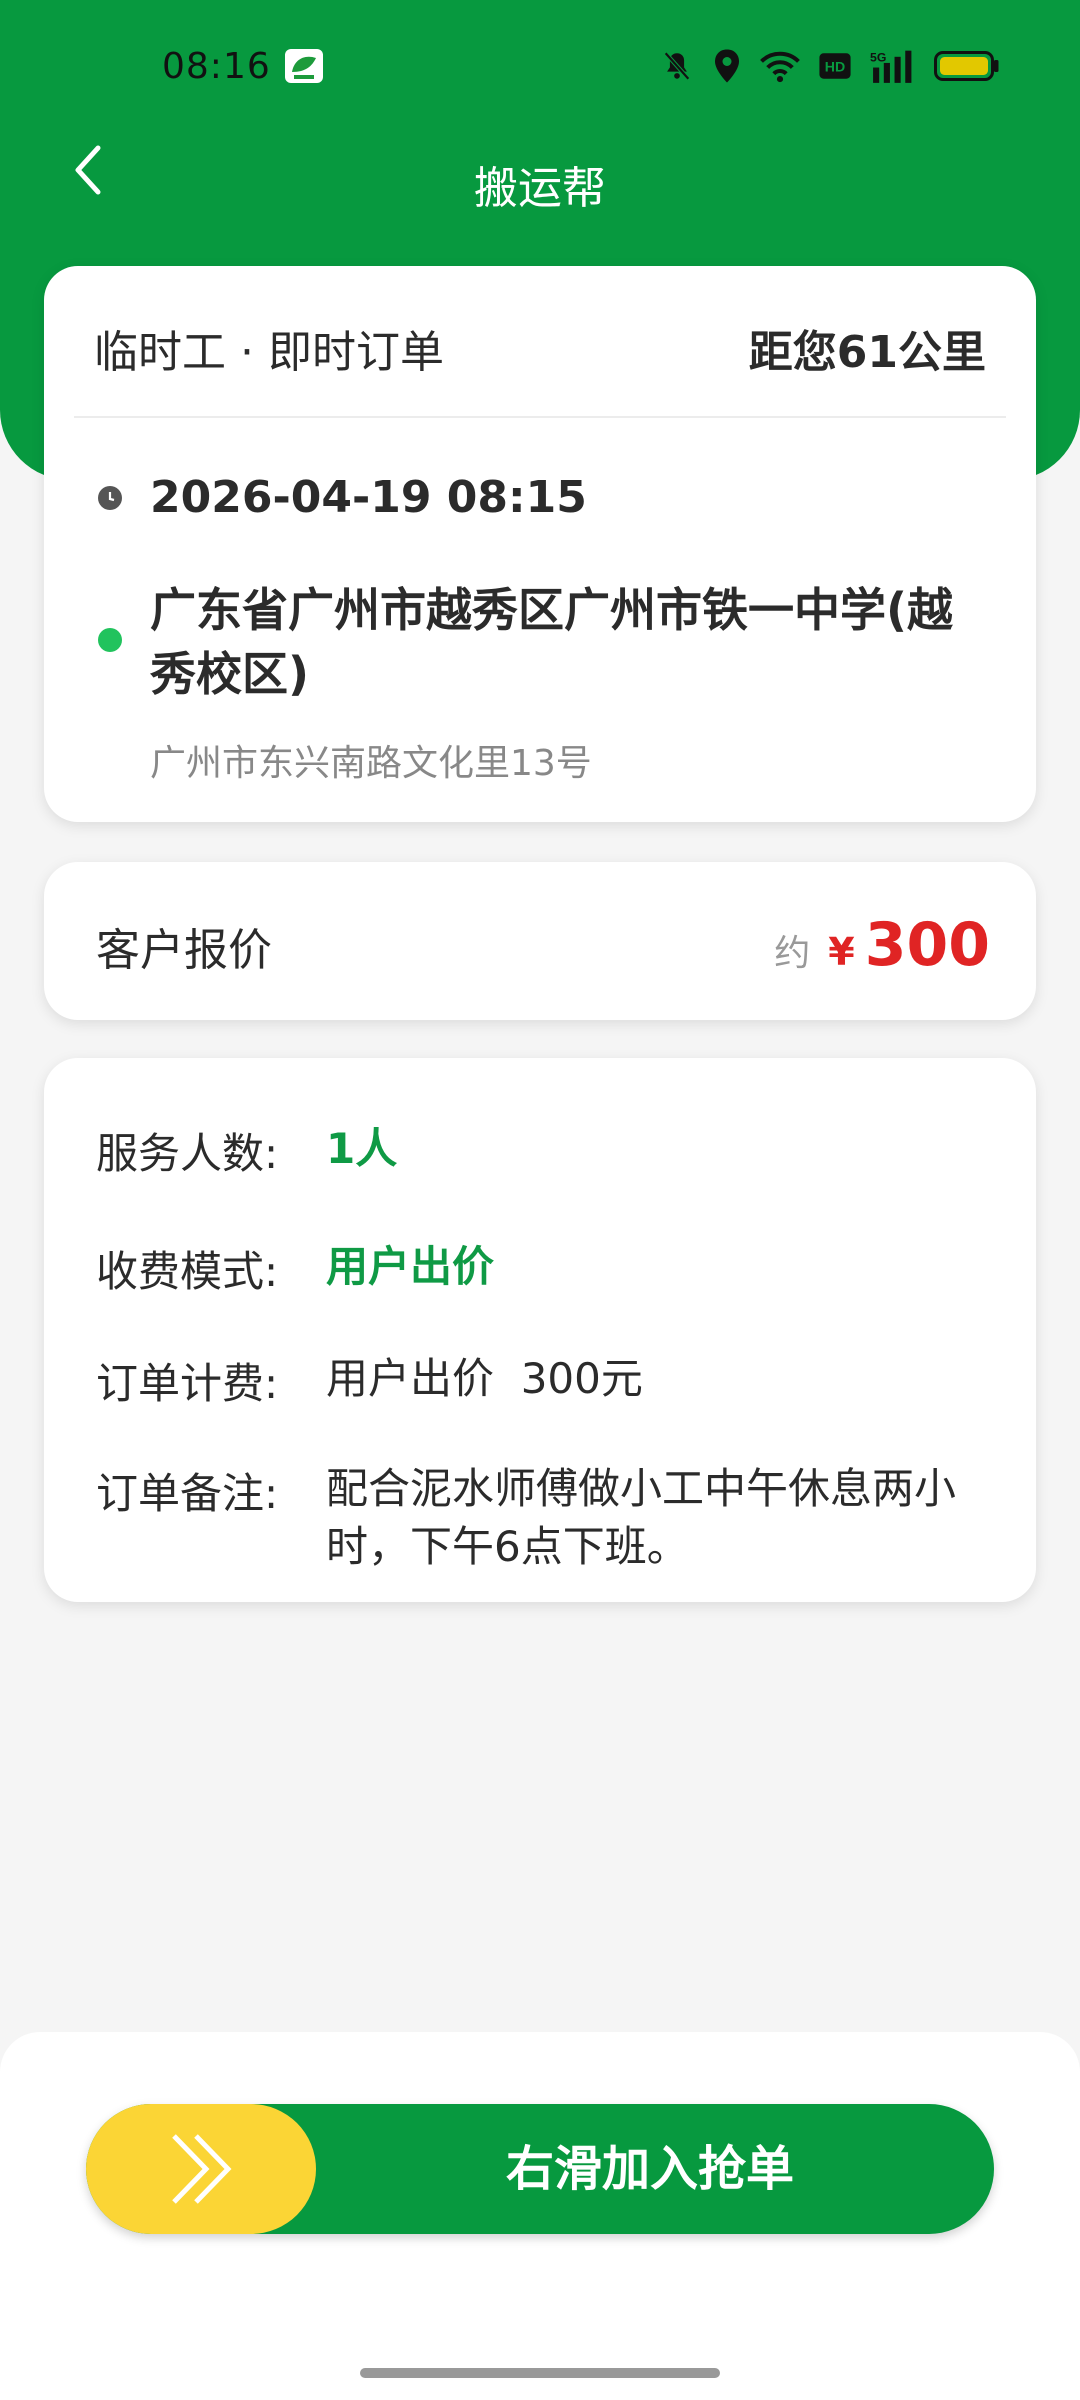 This screenshot has height=2400, width=1080. Describe the element at coordinates (891, 66) in the screenshot. I see `signal-5g-icon: 5G` at that location.